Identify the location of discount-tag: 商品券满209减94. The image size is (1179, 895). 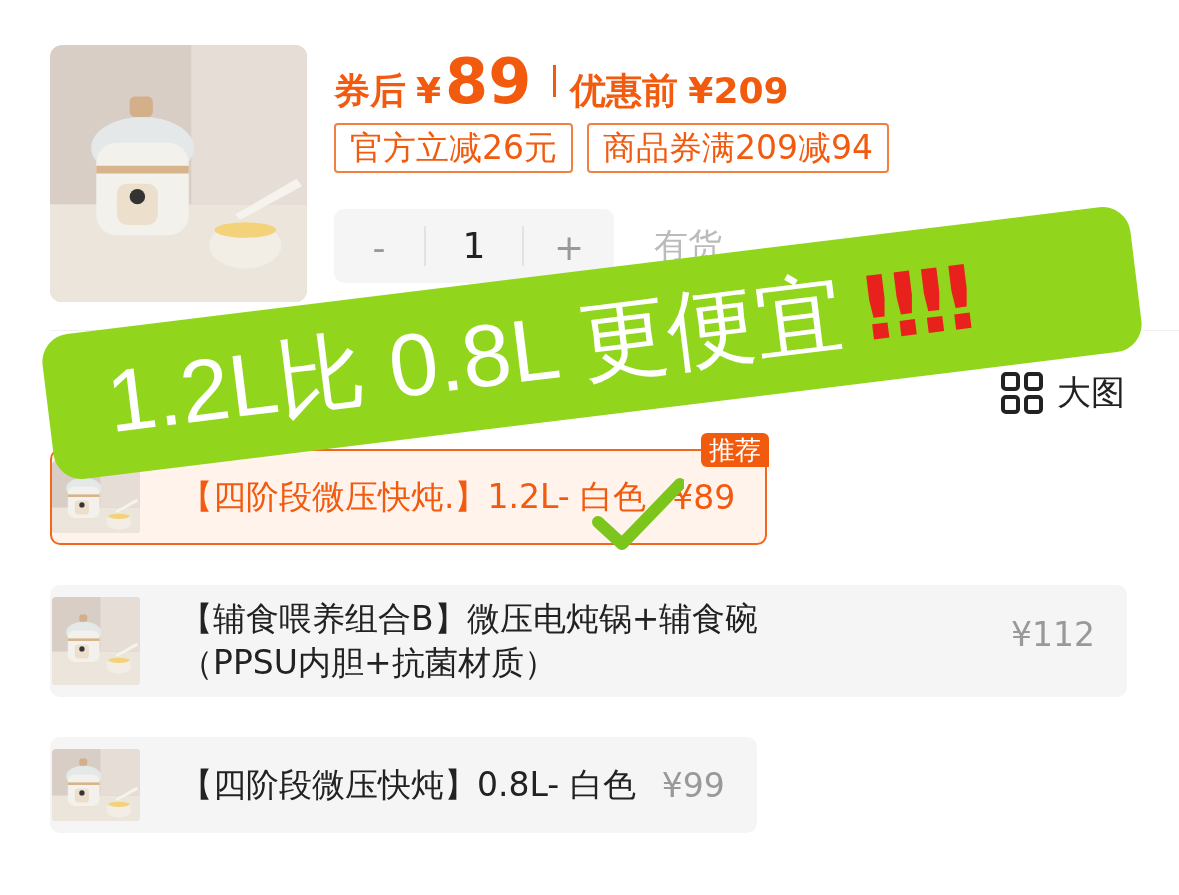
(738, 148).